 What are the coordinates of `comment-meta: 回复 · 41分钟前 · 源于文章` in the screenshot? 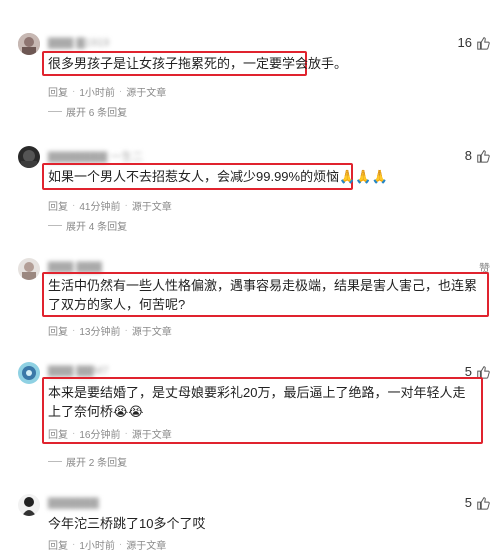 It's located at (110, 205).